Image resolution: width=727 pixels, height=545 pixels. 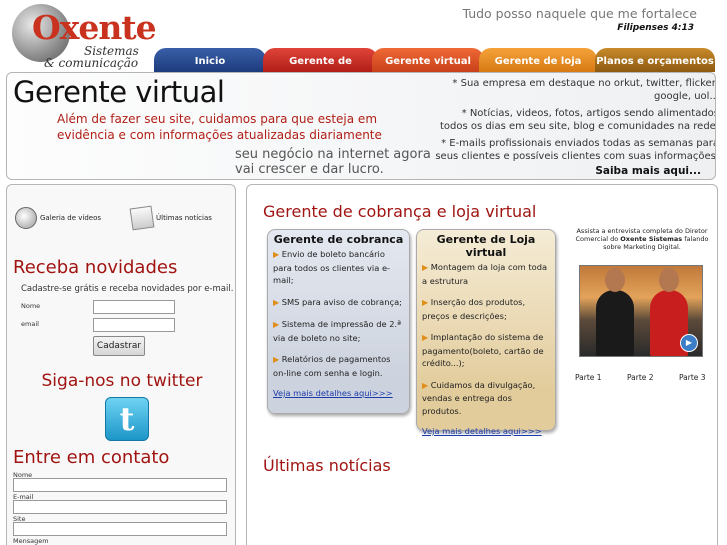 What do you see at coordinates (30, 324) in the screenshot?
I see `newsletter-email-label: email` at bounding box center [30, 324].